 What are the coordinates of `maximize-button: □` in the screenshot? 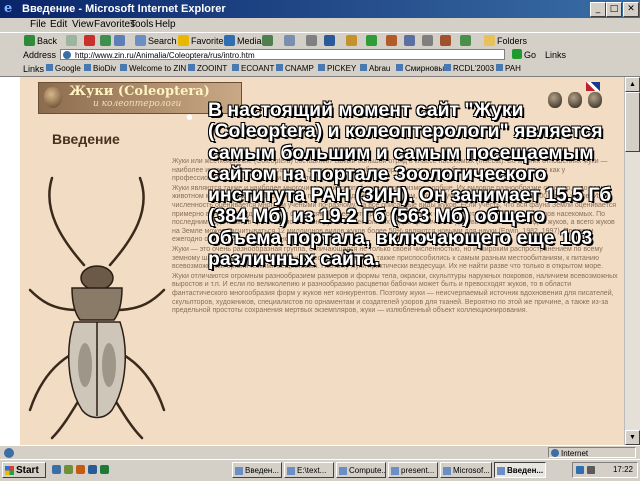 It's located at (614, 9).